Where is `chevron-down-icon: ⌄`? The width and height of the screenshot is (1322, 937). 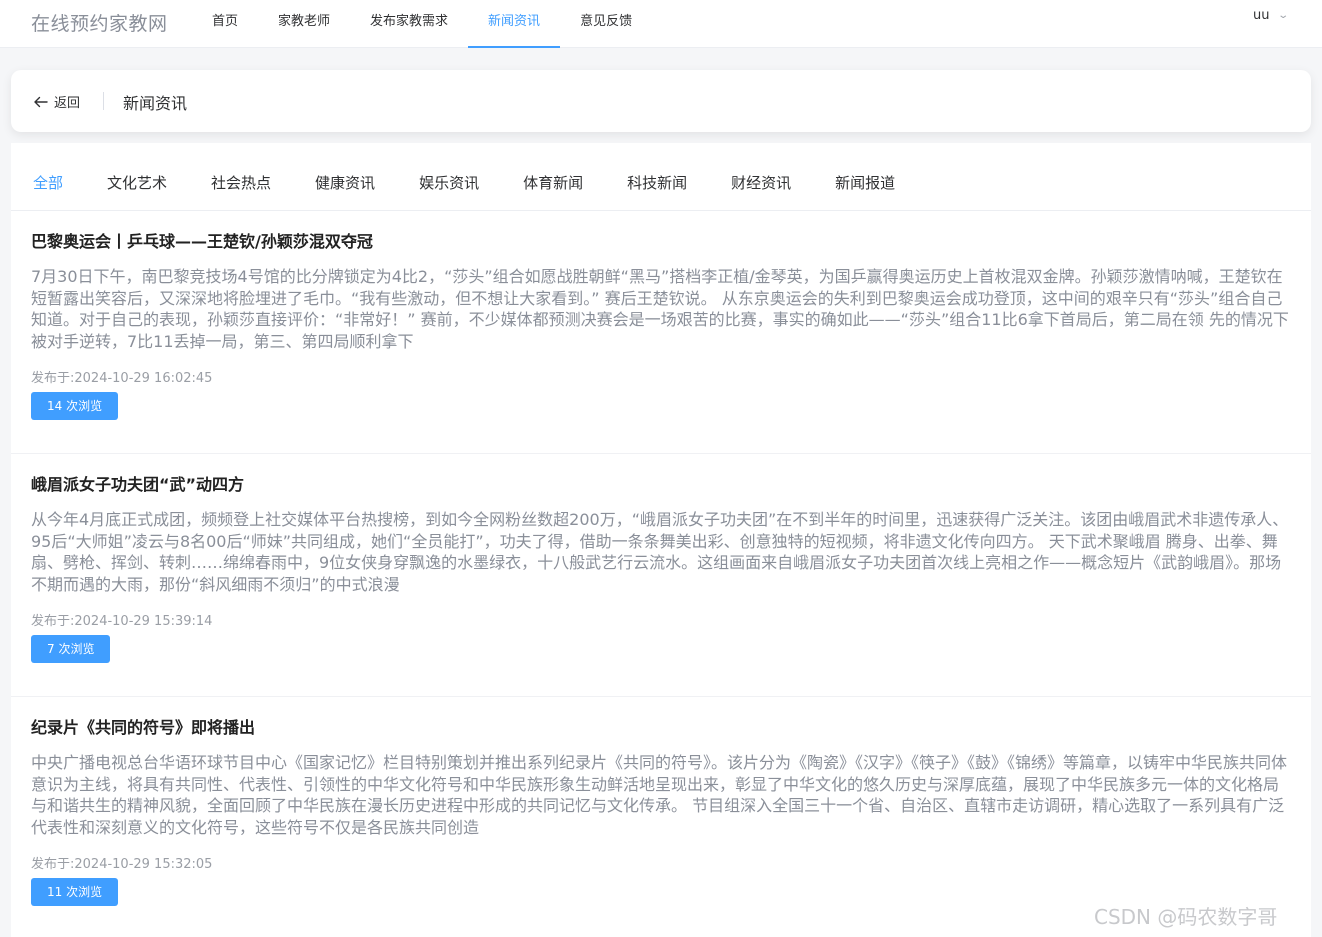 chevron-down-icon: ⌄ is located at coordinates (1283, 15).